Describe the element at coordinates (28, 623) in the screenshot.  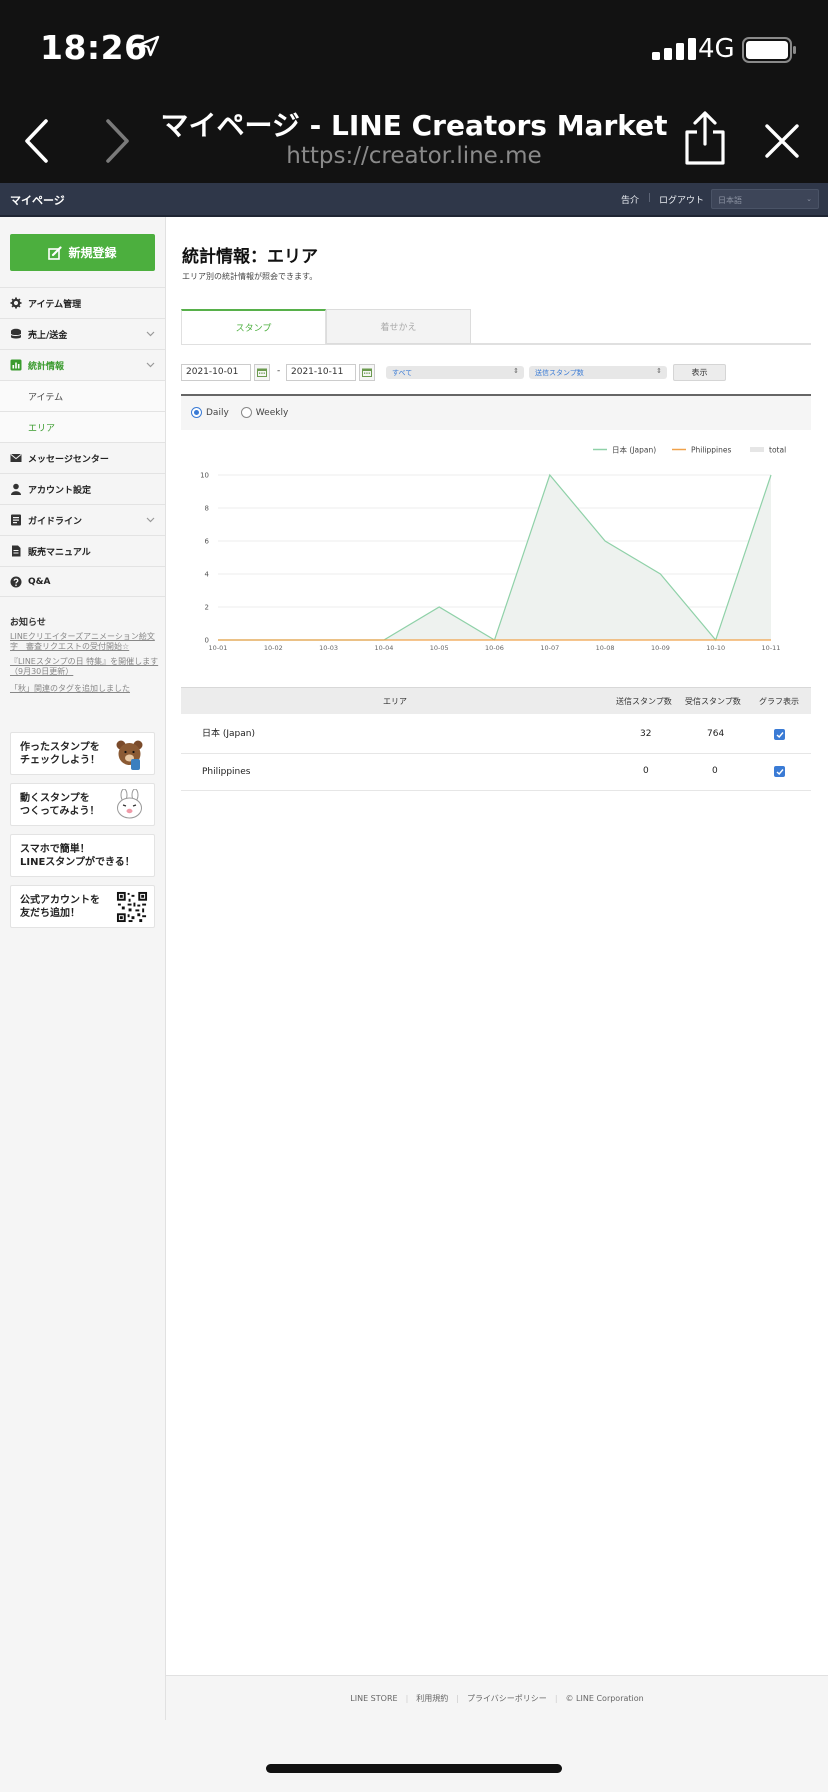
I see `notice-heading: お知らせ` at that location.